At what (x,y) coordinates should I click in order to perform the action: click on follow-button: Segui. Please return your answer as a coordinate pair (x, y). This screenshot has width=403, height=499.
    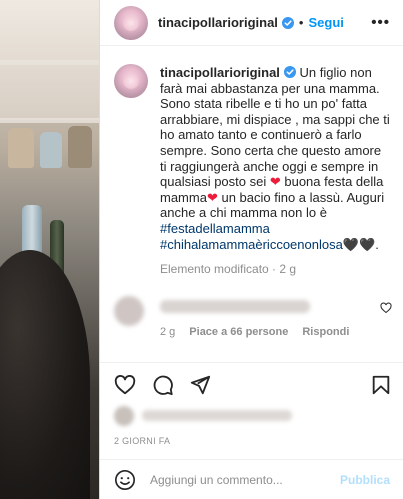
    Looking at the image, I should click on (325, 22).